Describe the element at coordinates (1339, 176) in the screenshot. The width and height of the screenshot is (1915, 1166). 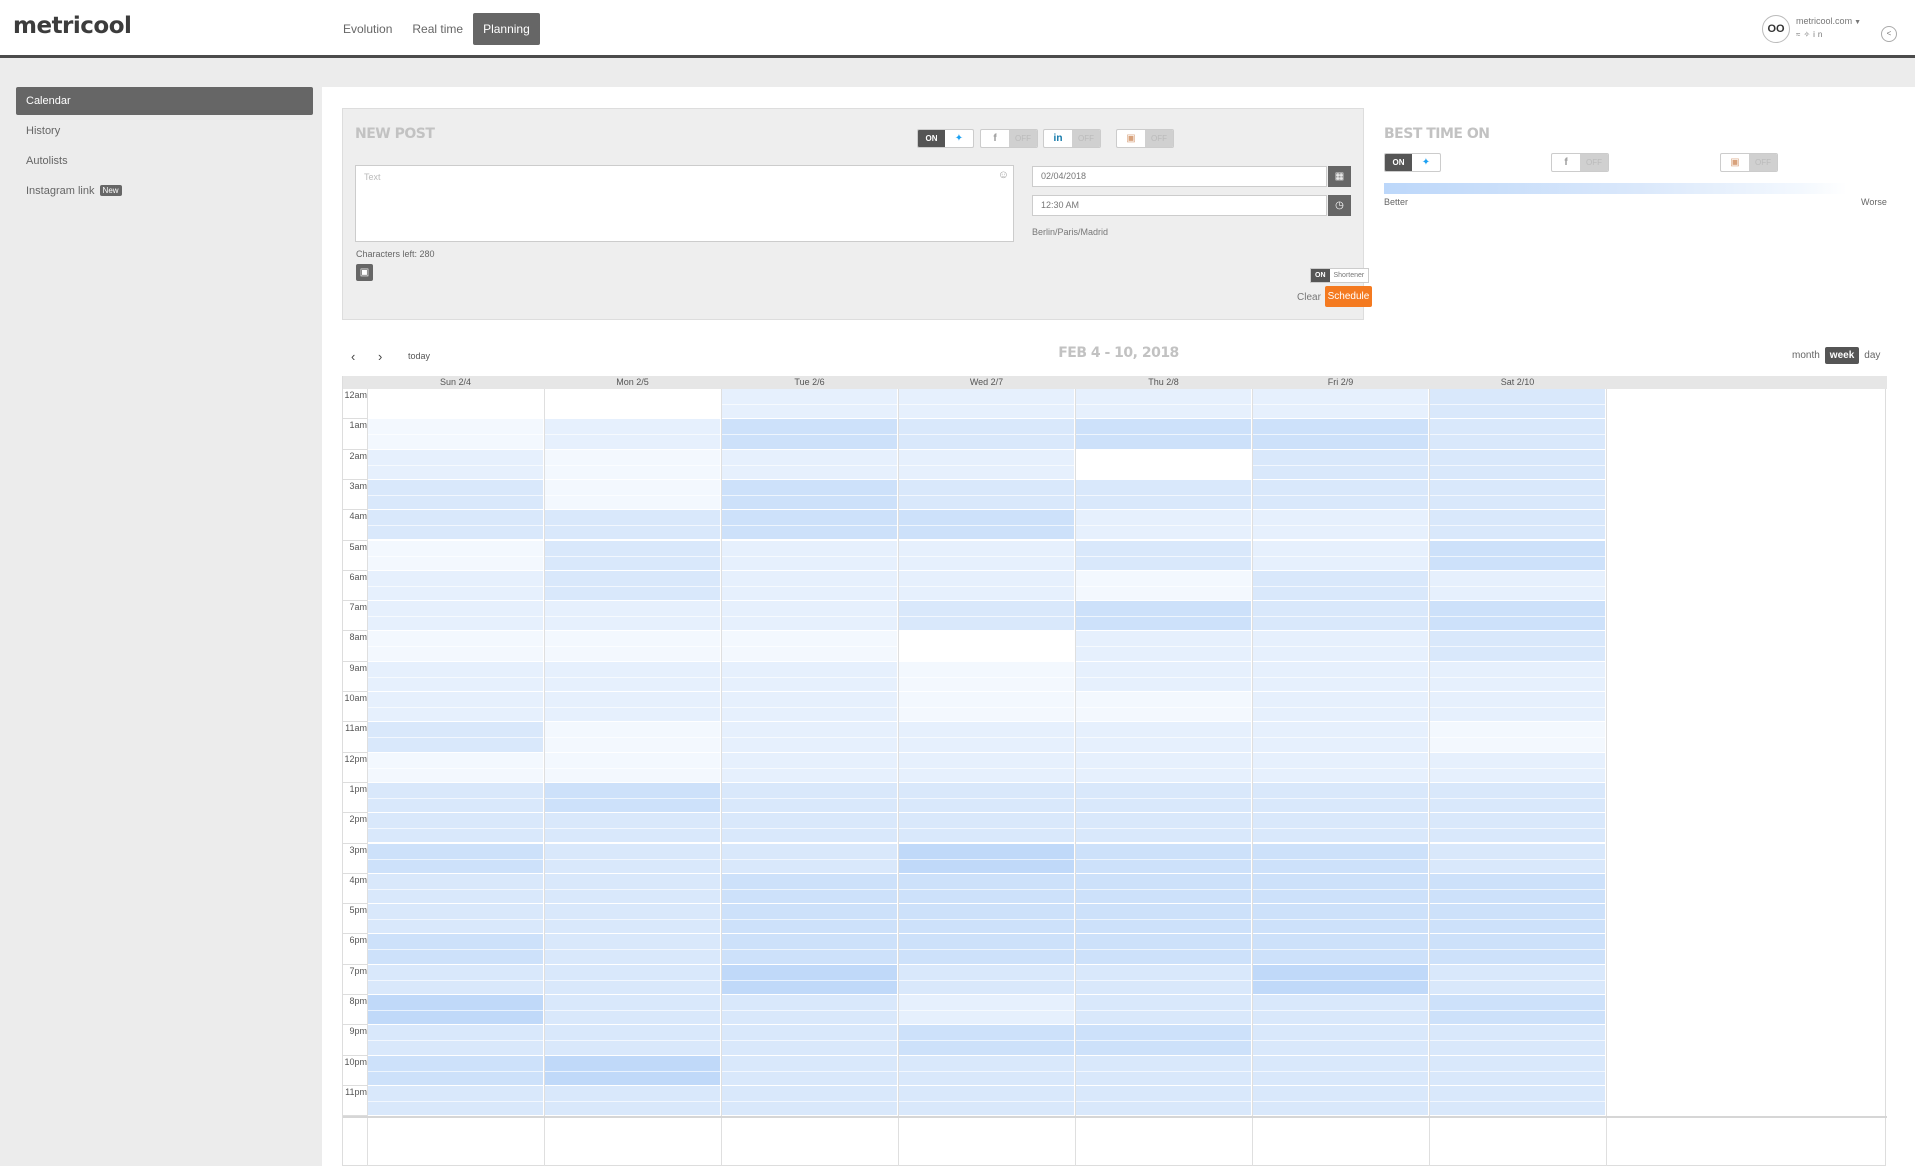
I see `calendar-icon: ▦` at that location.